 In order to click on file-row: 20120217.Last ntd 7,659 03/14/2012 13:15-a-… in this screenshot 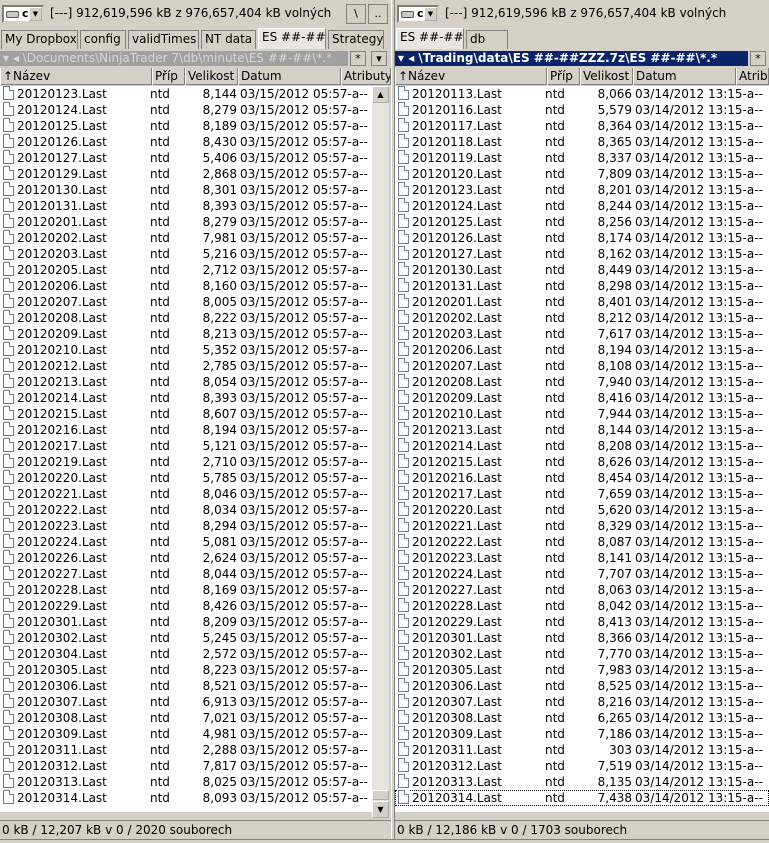, I will do `click(582, 494)`.